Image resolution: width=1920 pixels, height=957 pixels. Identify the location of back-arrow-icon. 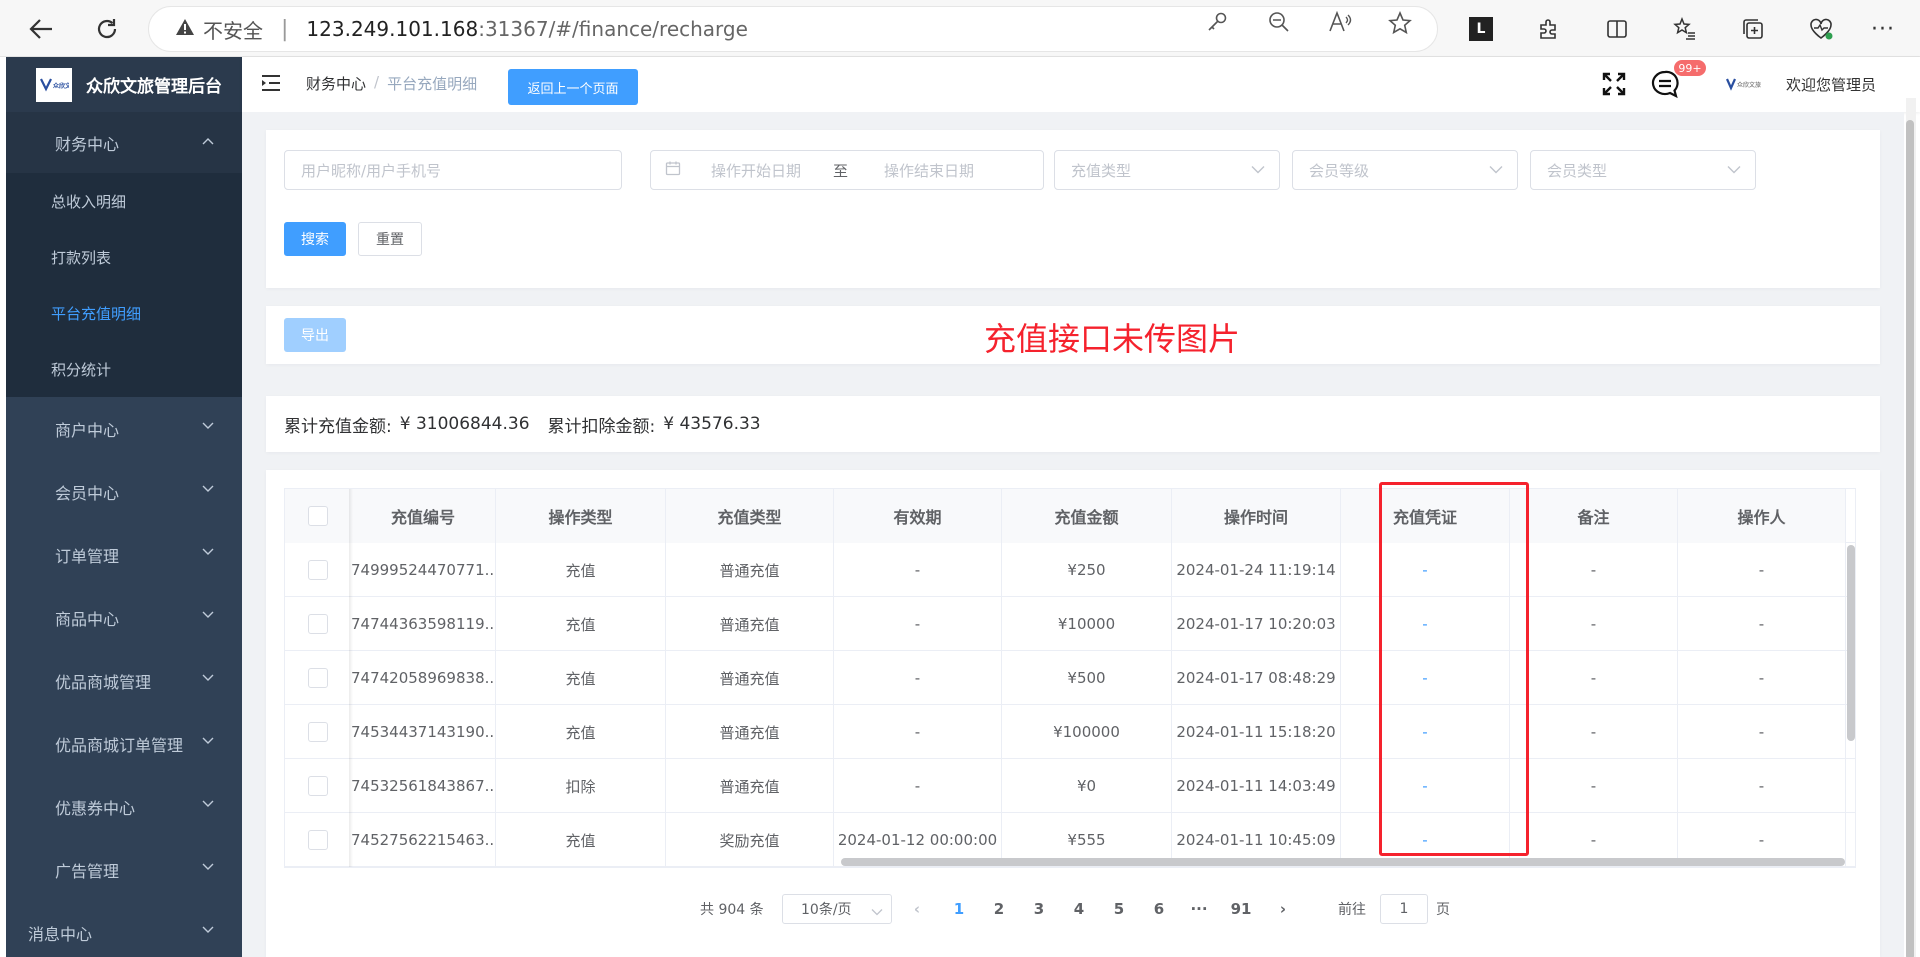
(41, 29).